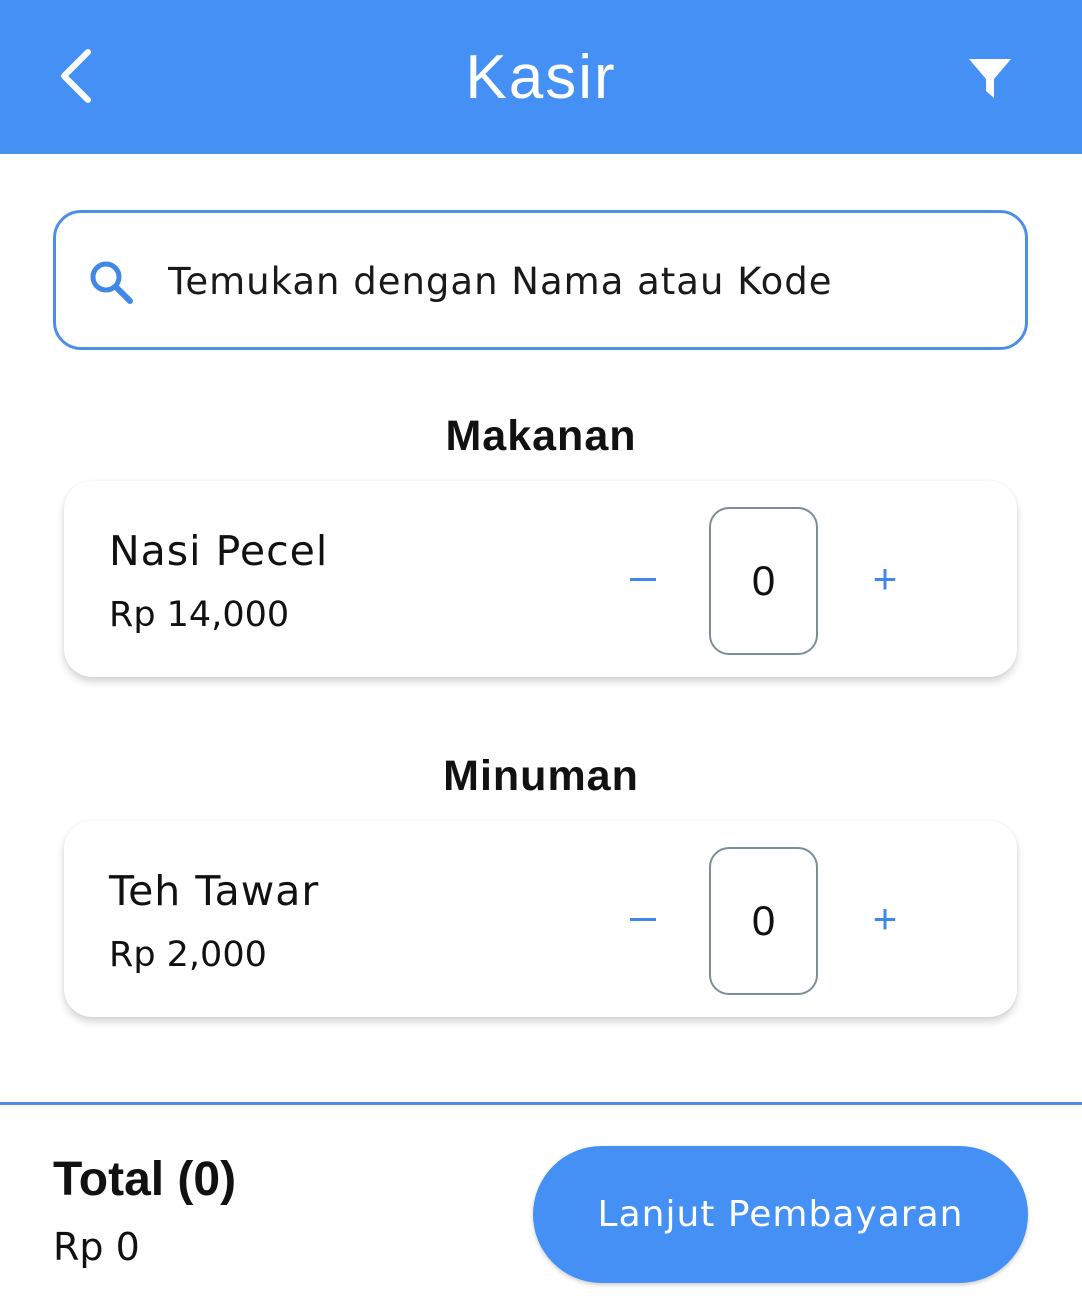 Image resolution: width=1082 pixels, height=1306 pixels. I want to click on product-name: Teh Tawar, so click(214, 891).